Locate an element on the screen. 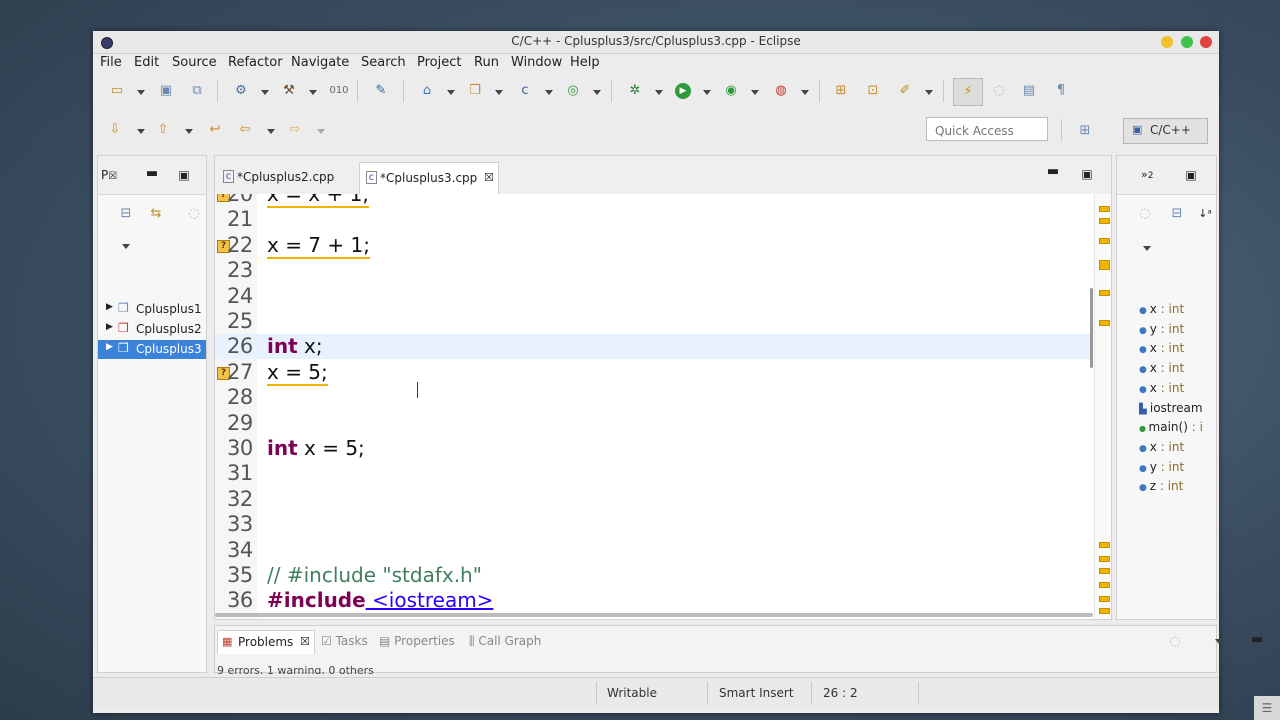 The height and width of the screenshot is (720, 1280). perspective-cpp-button: ▣ C/C++ is located at coordinates (1165, 131).